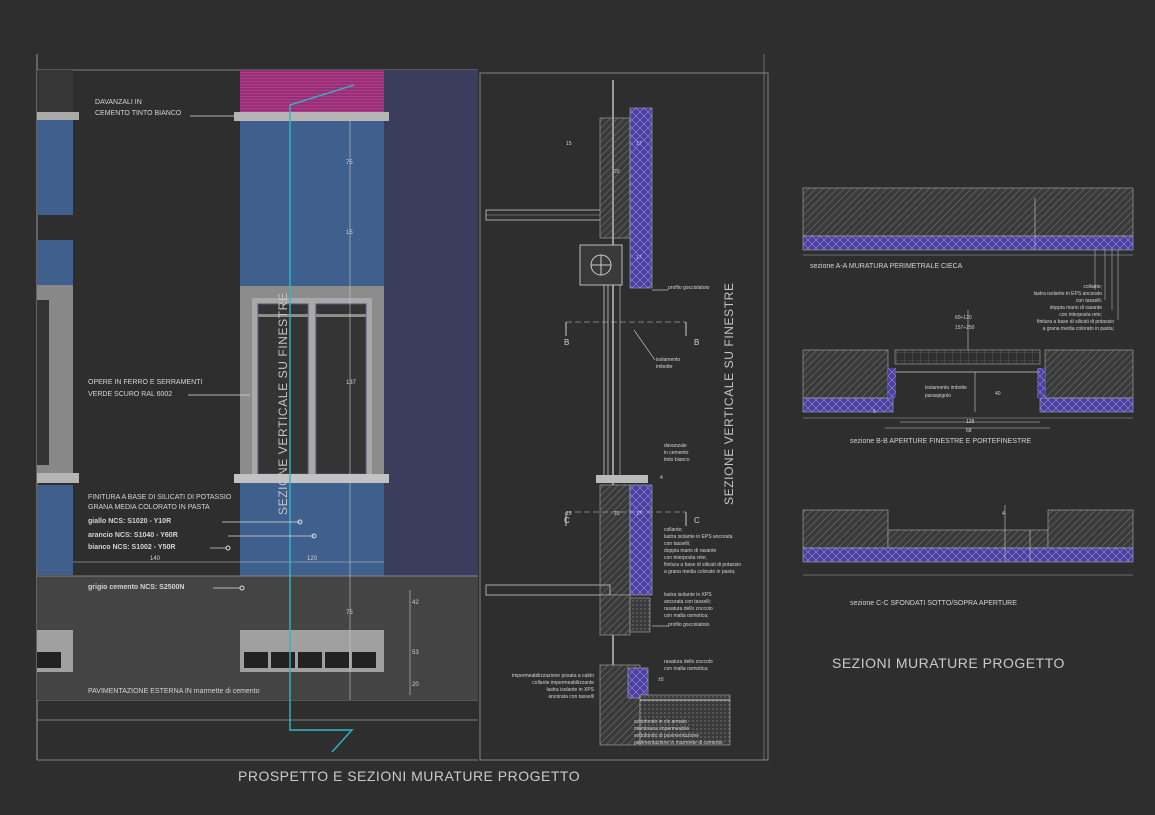 This screenshot has width=1155, height=815. What do you see at coordinates (697, 520) in the screenshot?
I see `cut-c-right: C` at bounding box center [697, 520].